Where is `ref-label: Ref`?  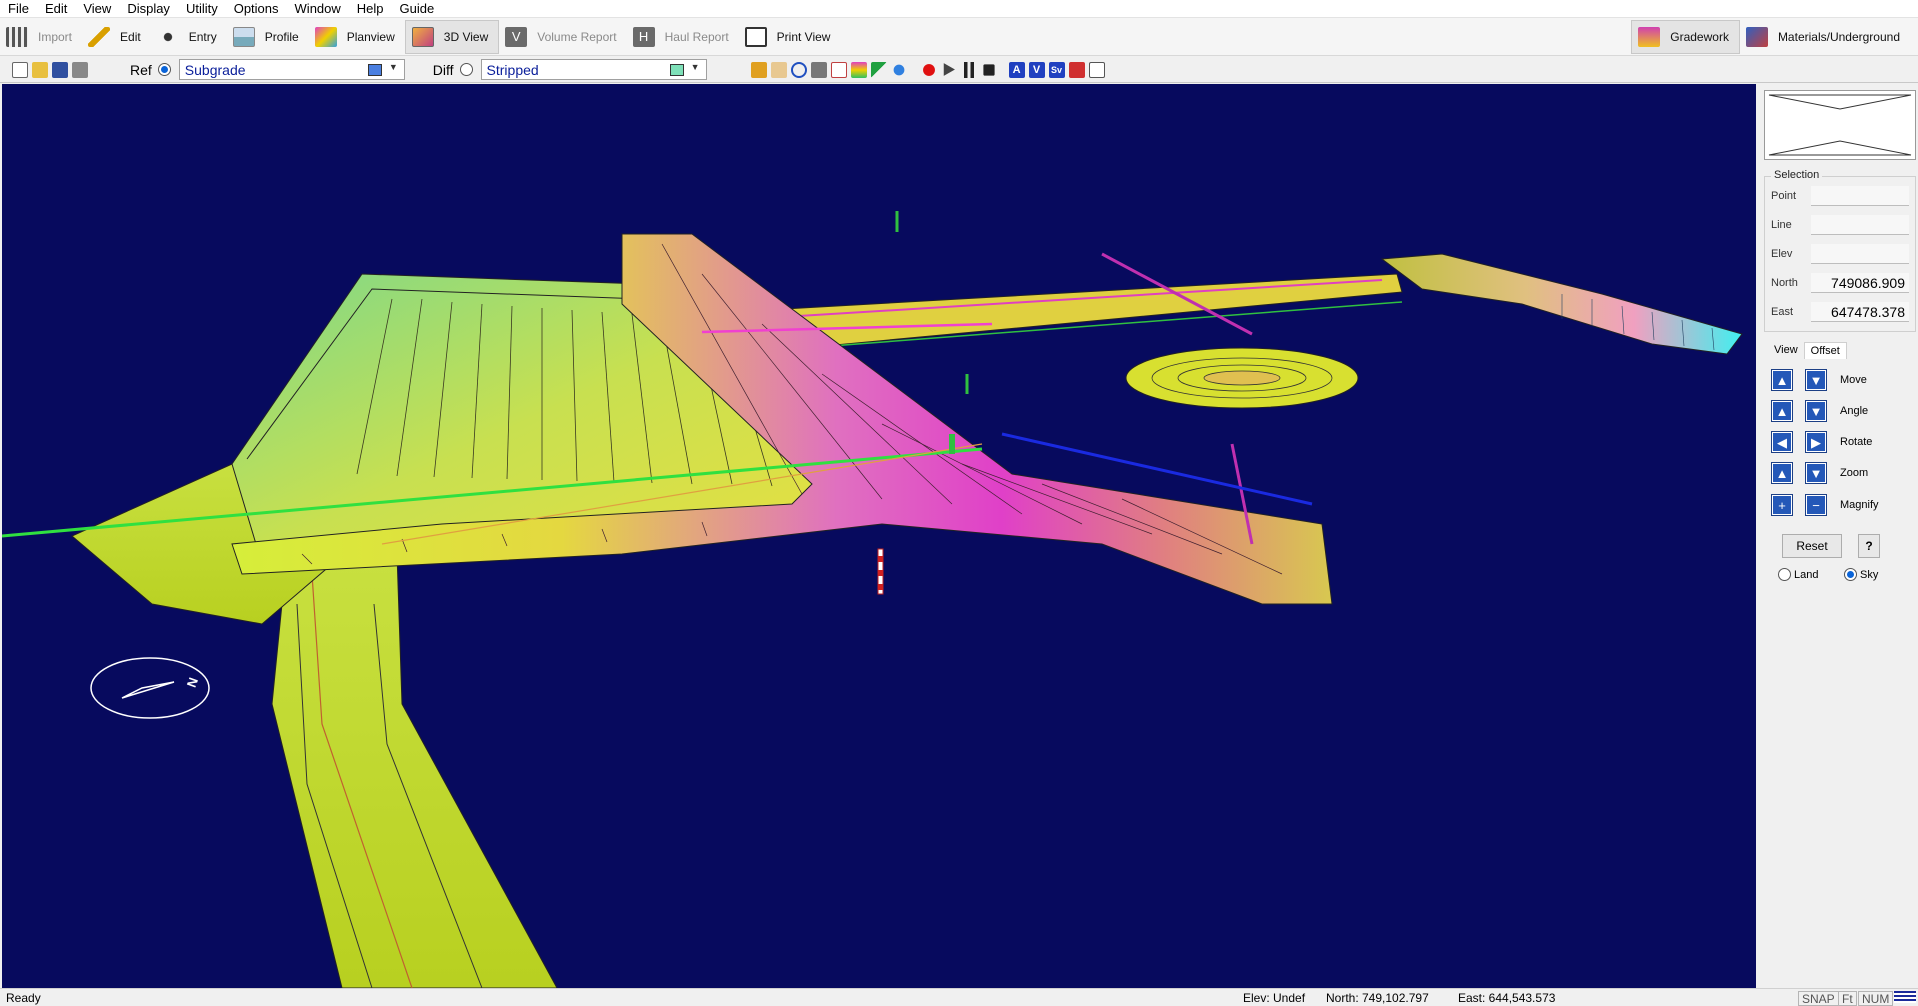
ref-label: Ref is located at coordinates (141, 69).